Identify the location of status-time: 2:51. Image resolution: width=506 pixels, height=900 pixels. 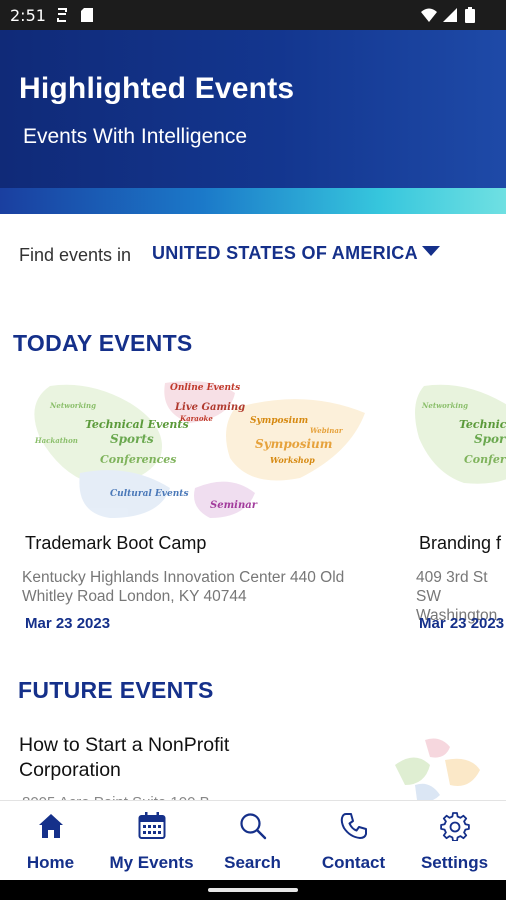
(28, 15).